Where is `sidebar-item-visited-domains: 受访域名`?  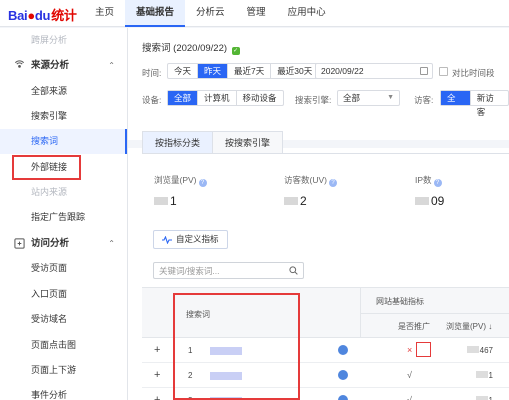 sidebar-item-visited-domains: 受访域名 is located at coordinates (63, 319).